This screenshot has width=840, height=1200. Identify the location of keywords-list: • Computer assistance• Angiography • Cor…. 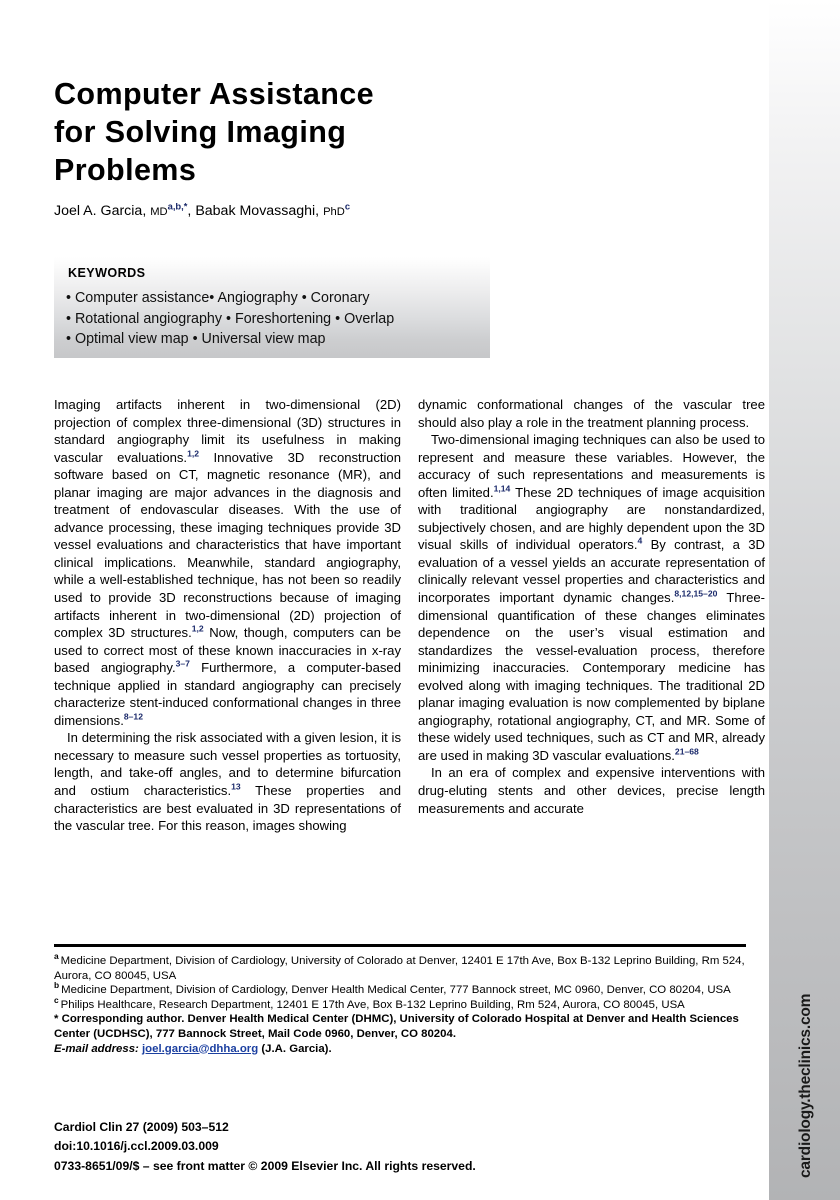
(230, 319).